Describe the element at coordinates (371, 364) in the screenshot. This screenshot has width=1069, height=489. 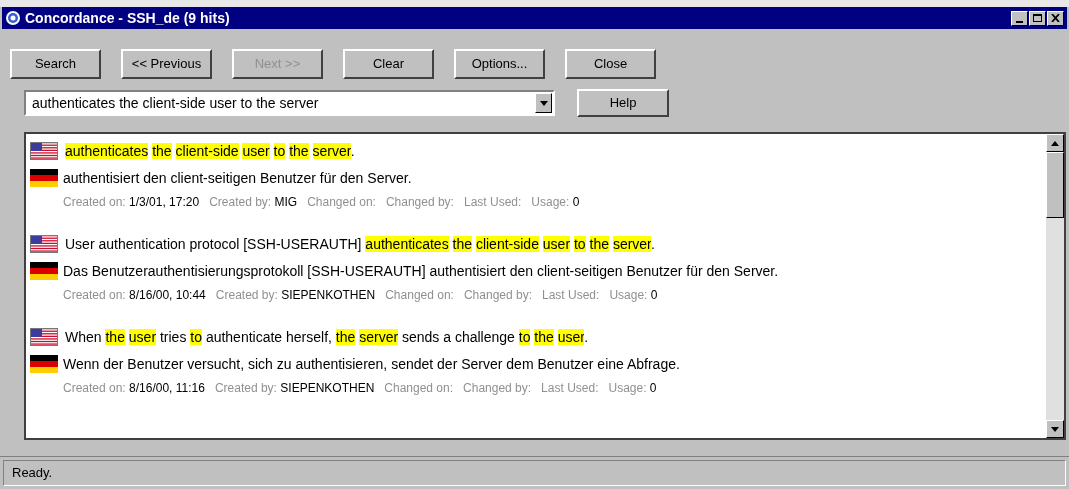
I see `target-sentence: Wenn der Benutzer versucht, sich zu authentisieren, sendet der Server dem Benutzer eine Abfrage.` at that location.